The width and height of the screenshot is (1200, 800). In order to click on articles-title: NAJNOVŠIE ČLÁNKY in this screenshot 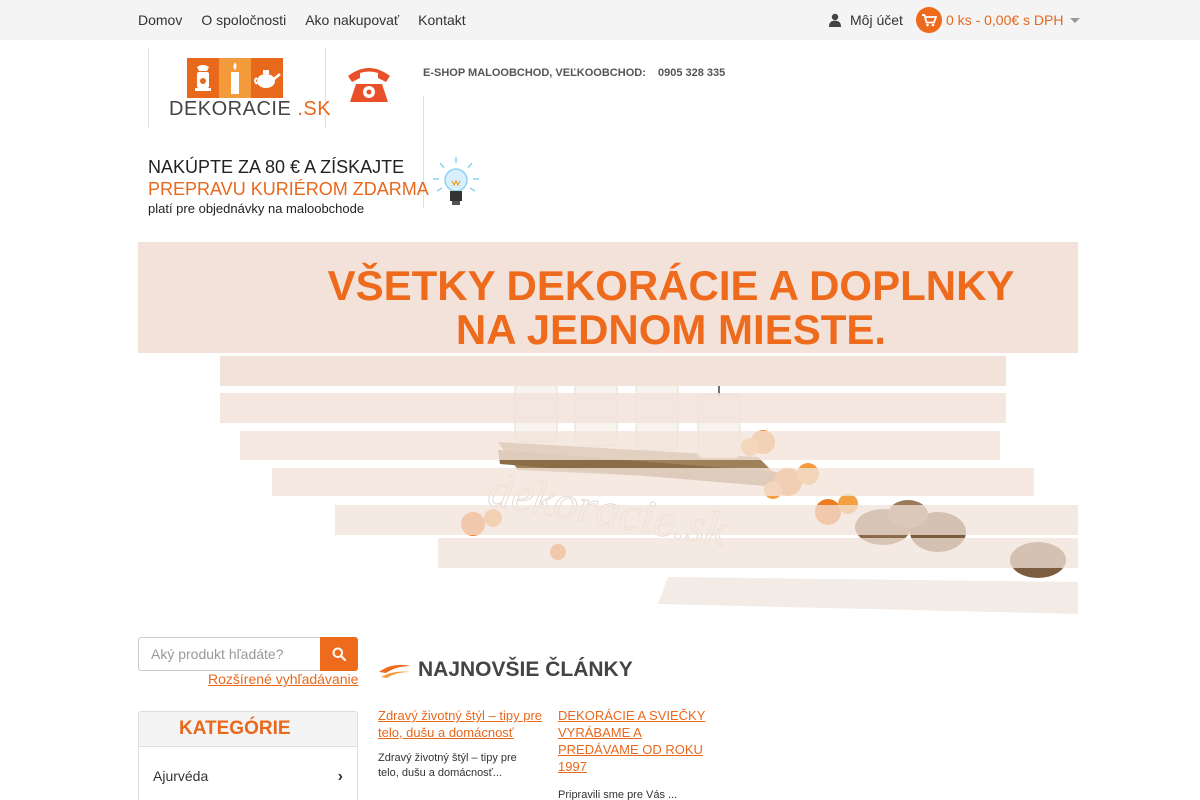, I will do `click(525, 669)`.